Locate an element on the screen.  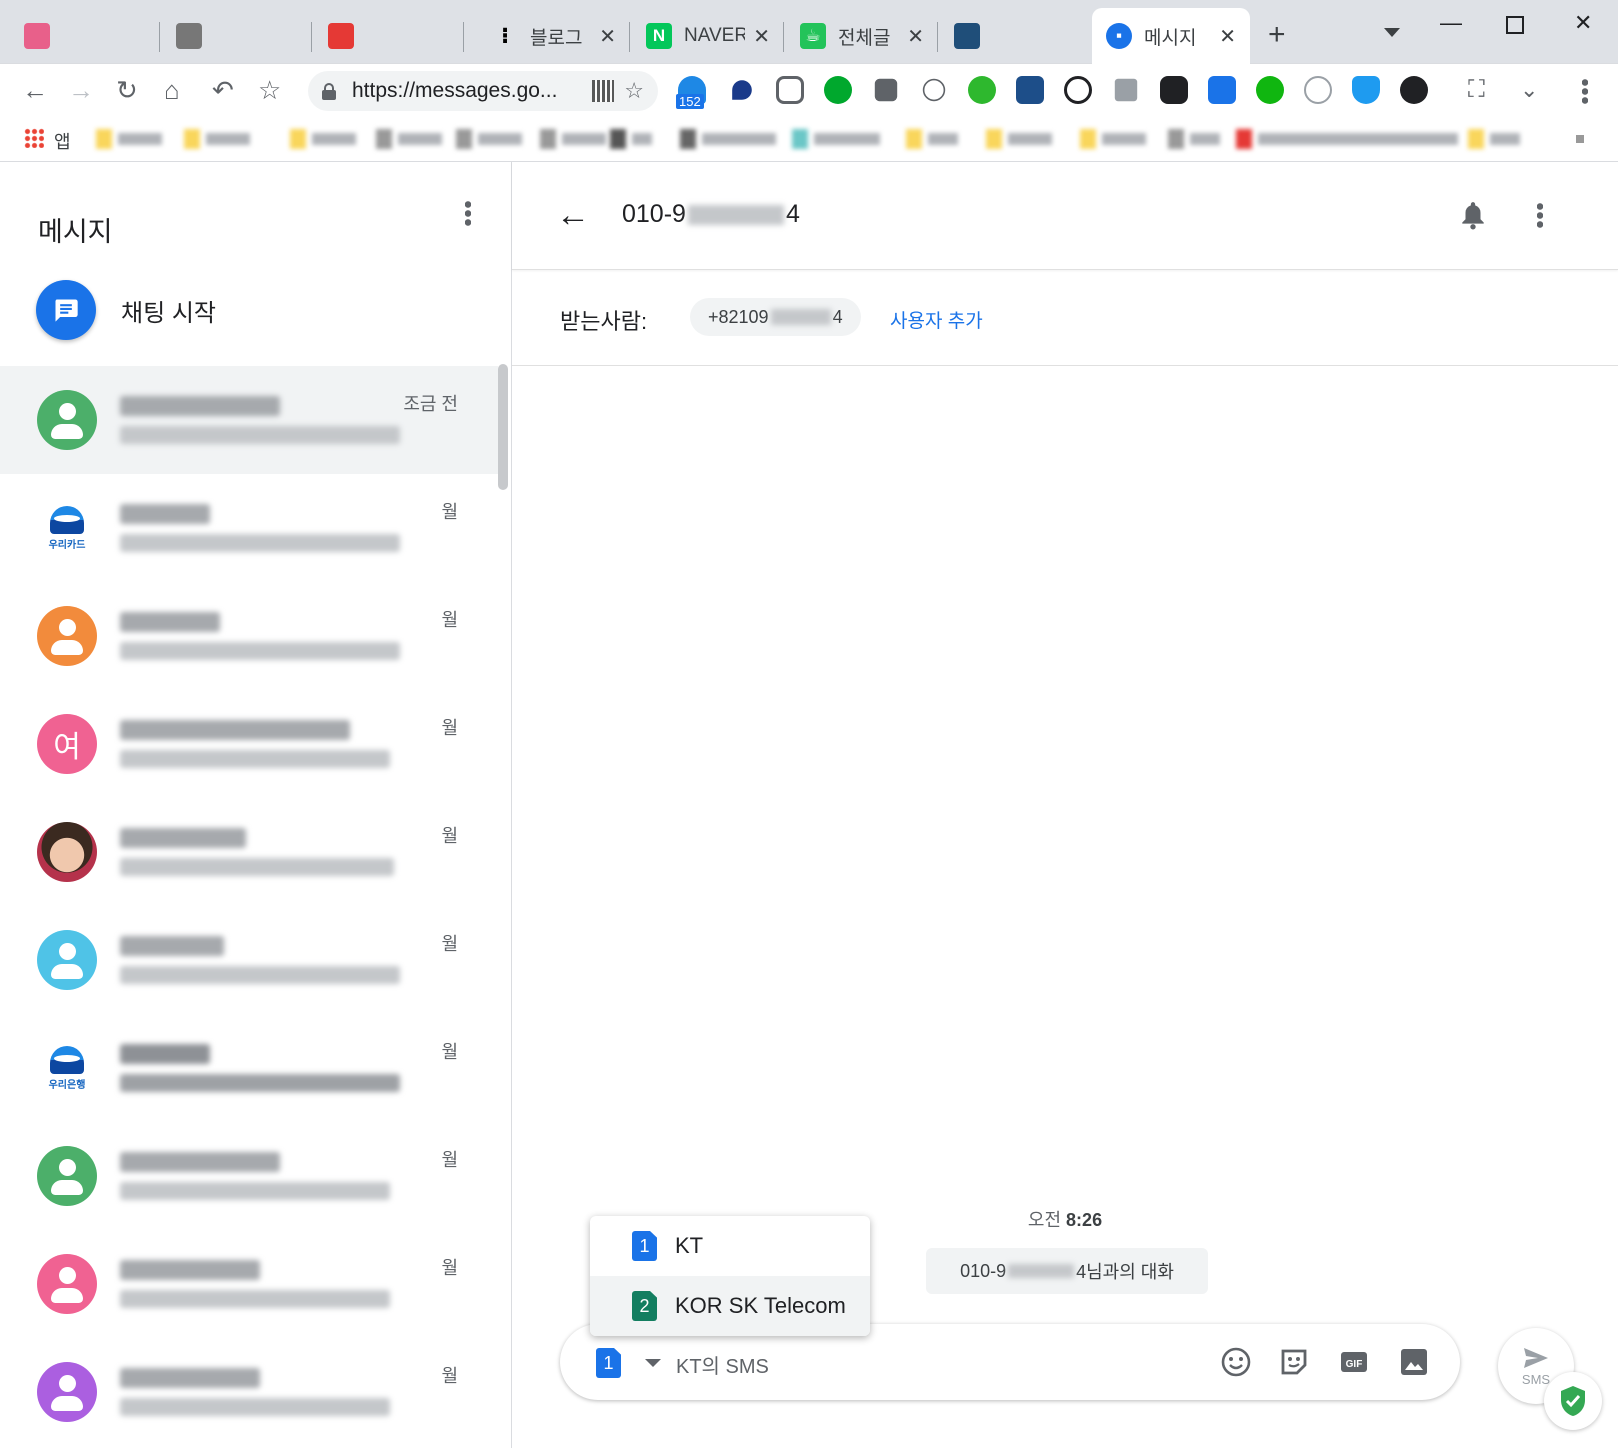
download-icon is located at coordinates (1222, 90).